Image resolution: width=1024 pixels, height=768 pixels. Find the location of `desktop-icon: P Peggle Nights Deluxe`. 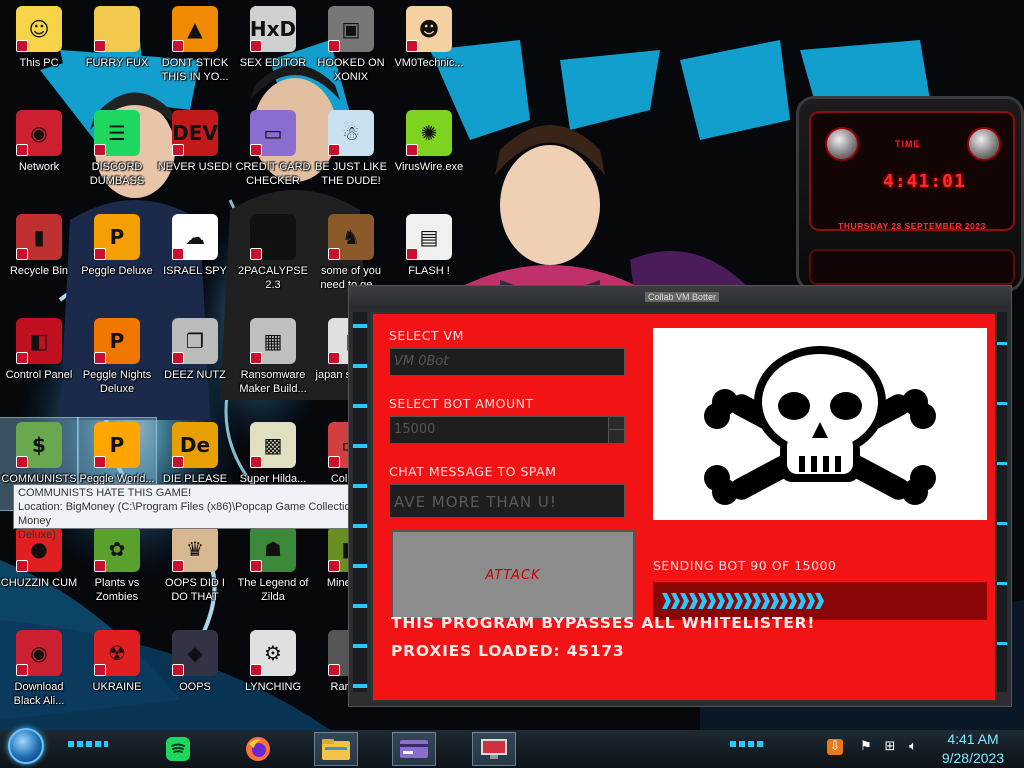

desktop-icon: P Peggle Nights Deluxe is located at coordinates (117, 360).